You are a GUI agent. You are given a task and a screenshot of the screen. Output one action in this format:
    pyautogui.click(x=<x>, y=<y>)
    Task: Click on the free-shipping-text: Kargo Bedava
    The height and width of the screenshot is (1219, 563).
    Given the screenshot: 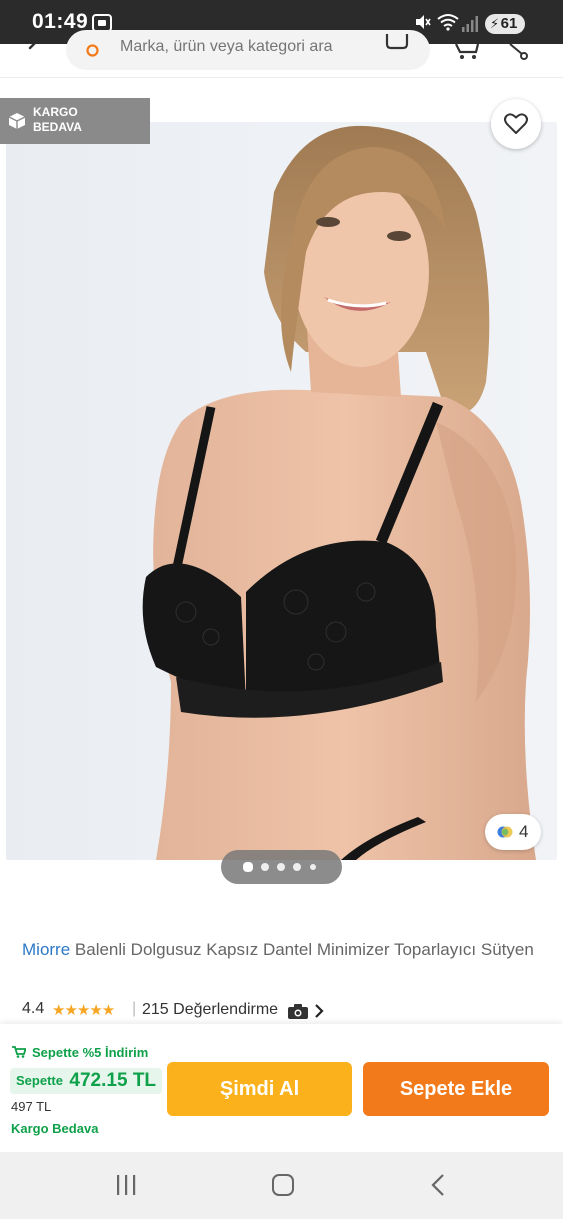 What is the action you would take?
    pyautogui.click(x=55, y=1128)
    